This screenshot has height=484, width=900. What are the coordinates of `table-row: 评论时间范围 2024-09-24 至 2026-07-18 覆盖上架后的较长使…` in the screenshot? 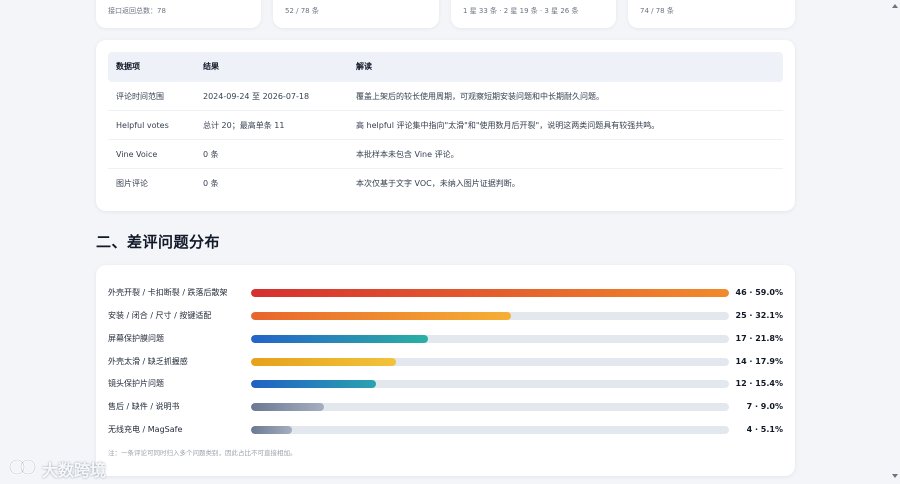 It's located at (445, 96).